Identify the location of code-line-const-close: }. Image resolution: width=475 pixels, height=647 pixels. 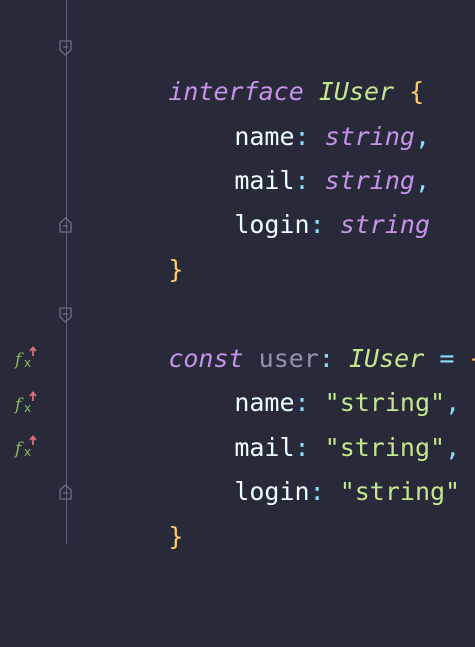
(237, 511).